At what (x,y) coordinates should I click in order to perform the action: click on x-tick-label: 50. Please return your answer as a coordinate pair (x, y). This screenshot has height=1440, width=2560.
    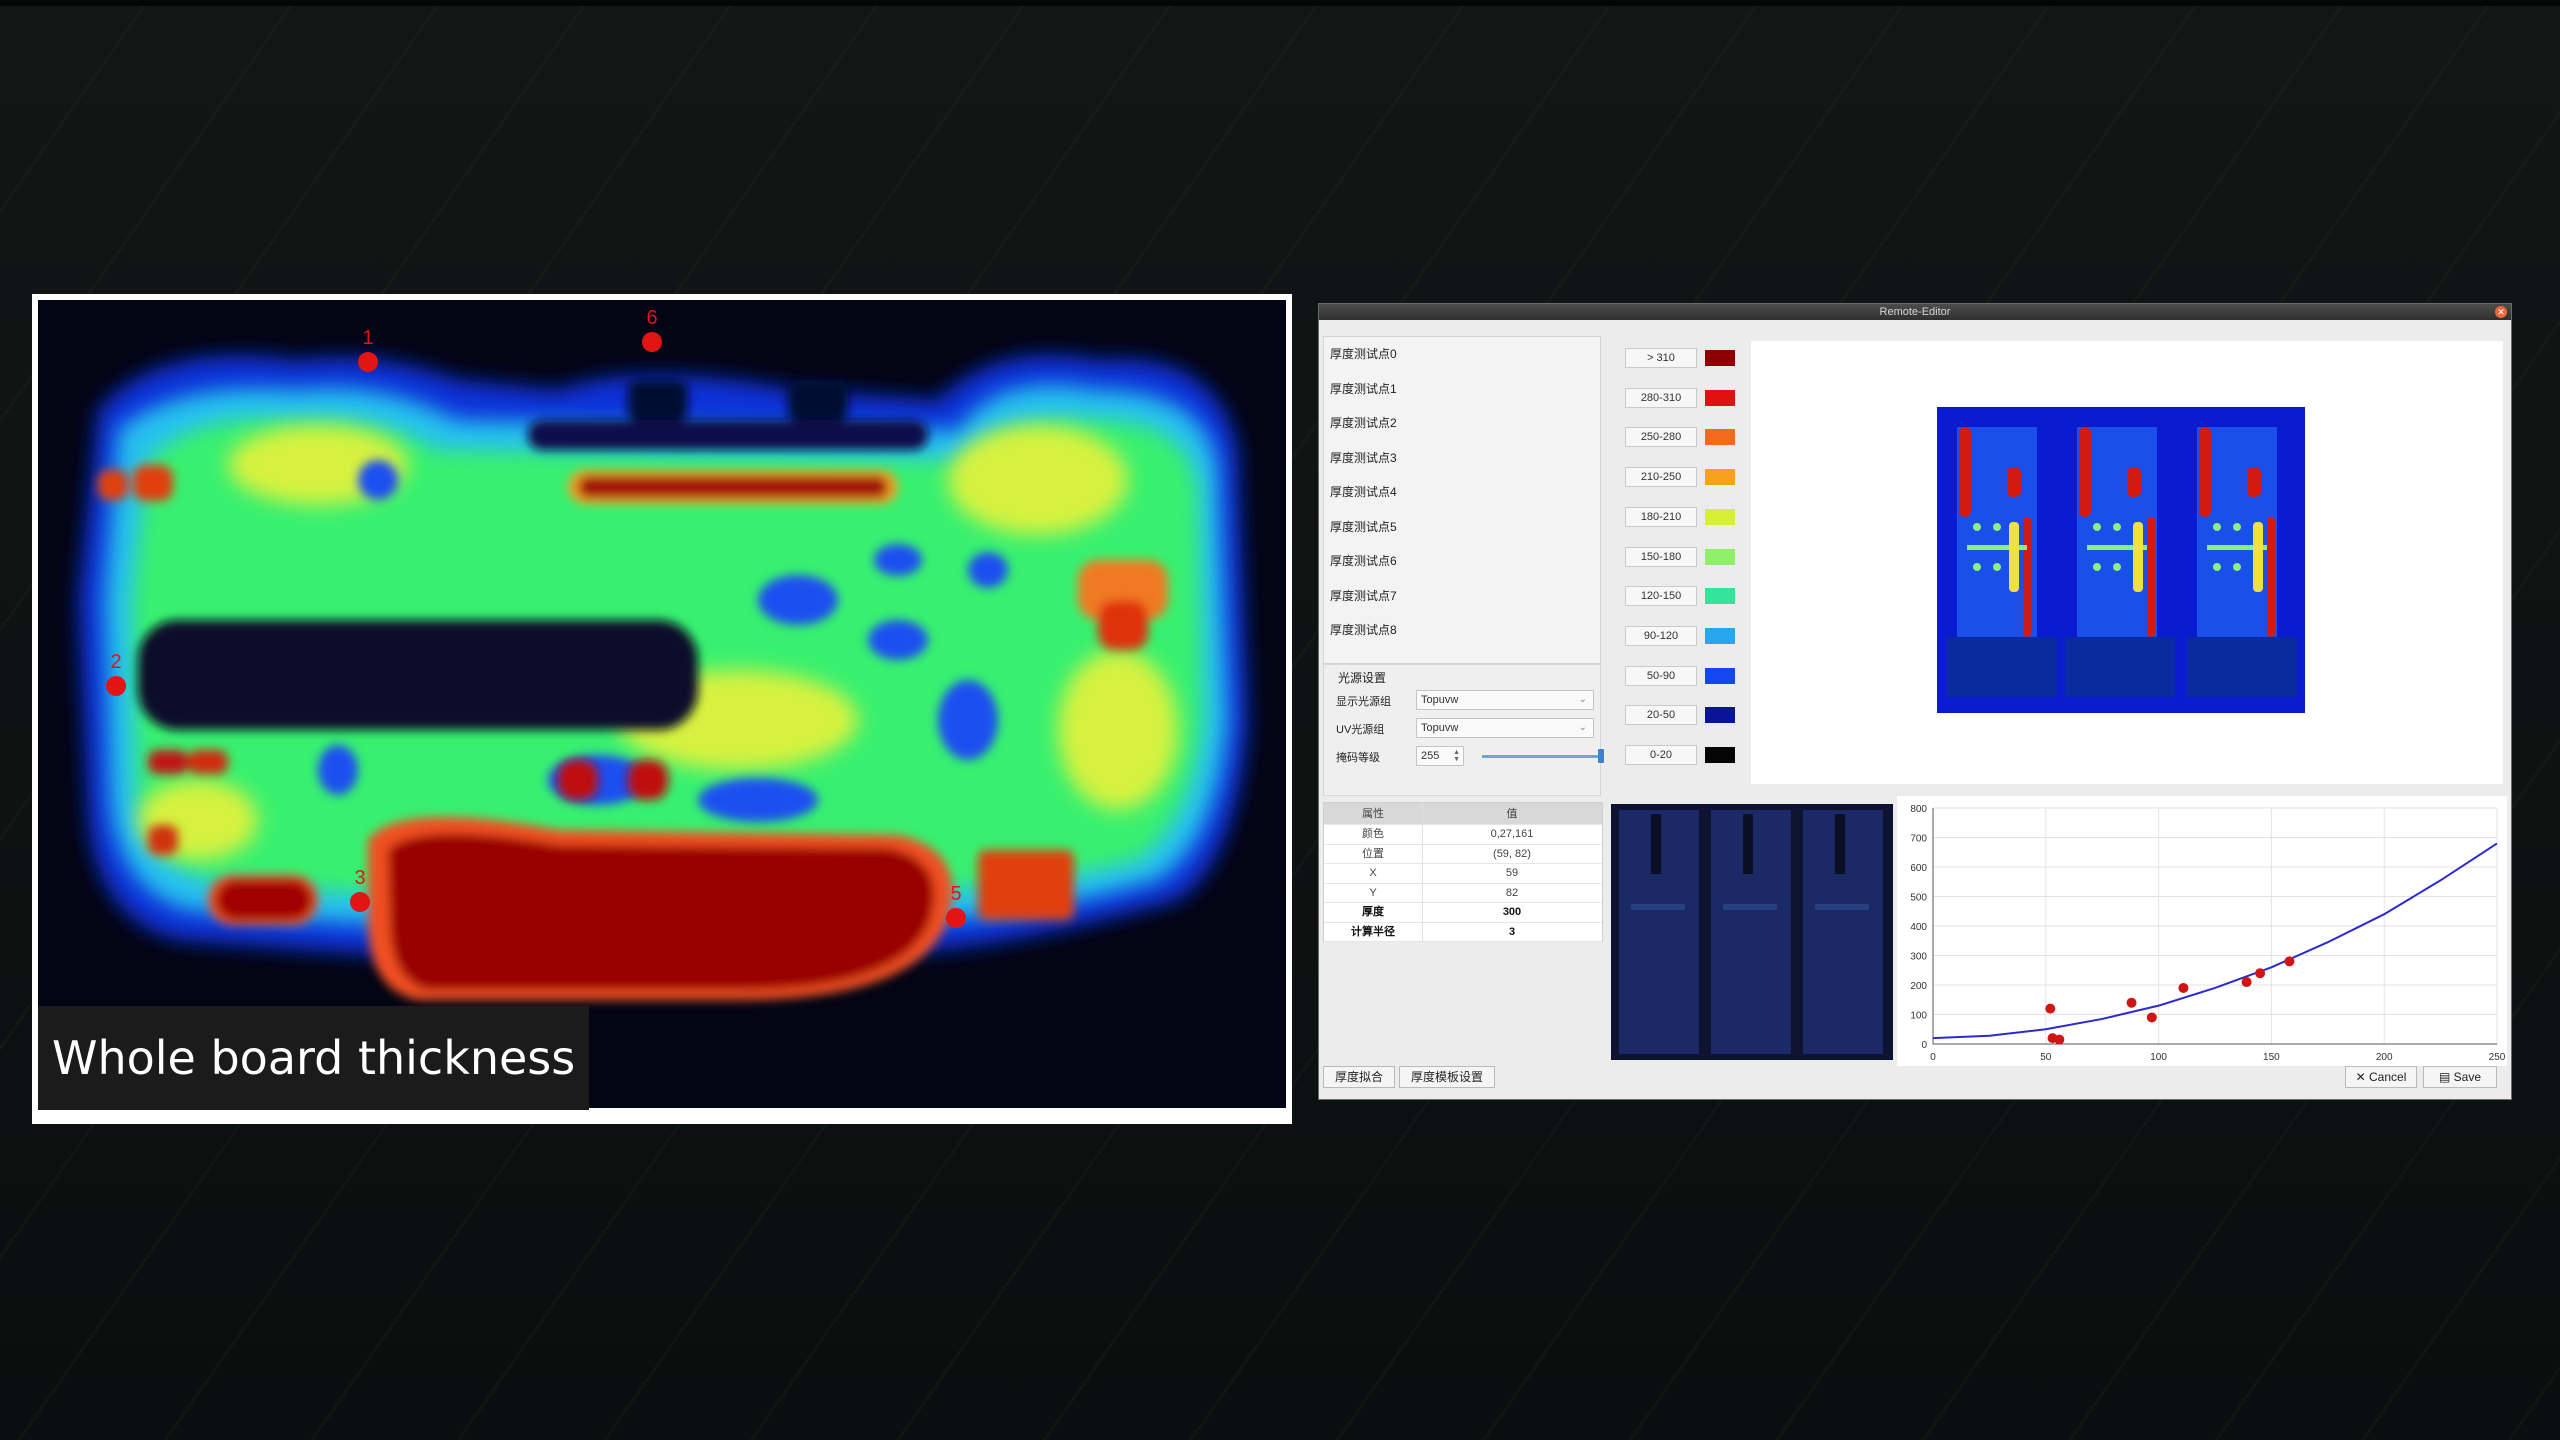
    Looking at the image, I should click on (2046, 1057).